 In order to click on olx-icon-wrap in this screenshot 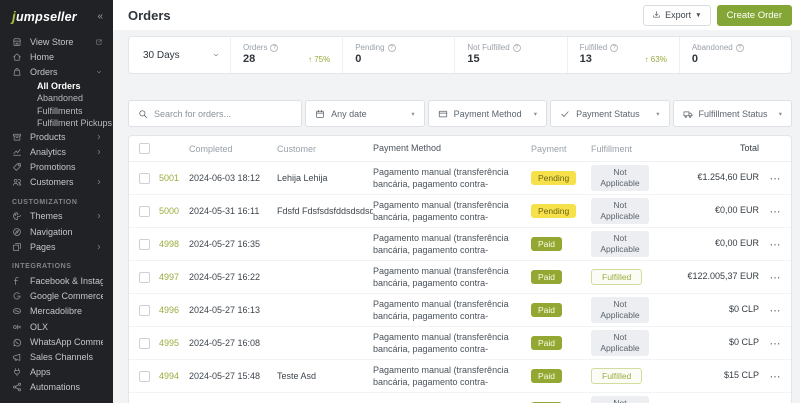, I will do `click(17, 327)`.